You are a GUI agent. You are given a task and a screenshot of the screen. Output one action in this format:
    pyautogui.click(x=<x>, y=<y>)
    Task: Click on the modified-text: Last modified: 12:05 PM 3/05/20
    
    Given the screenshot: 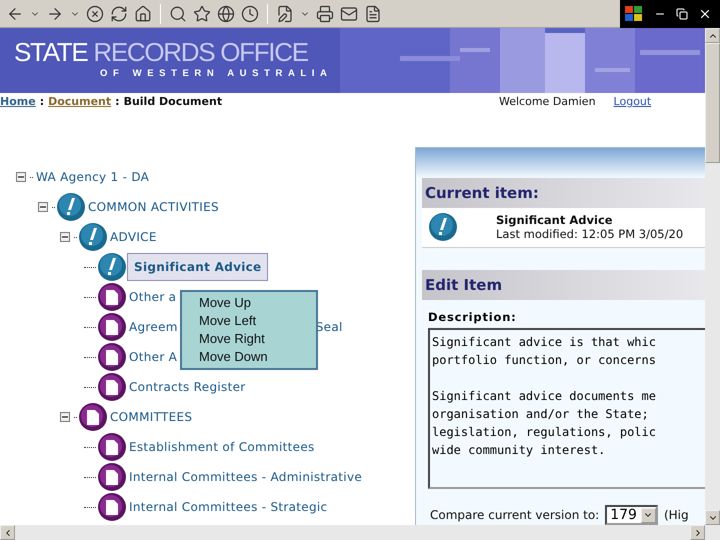 What is the action you would take?
    pyautogui.click(x=590, y=234)
    